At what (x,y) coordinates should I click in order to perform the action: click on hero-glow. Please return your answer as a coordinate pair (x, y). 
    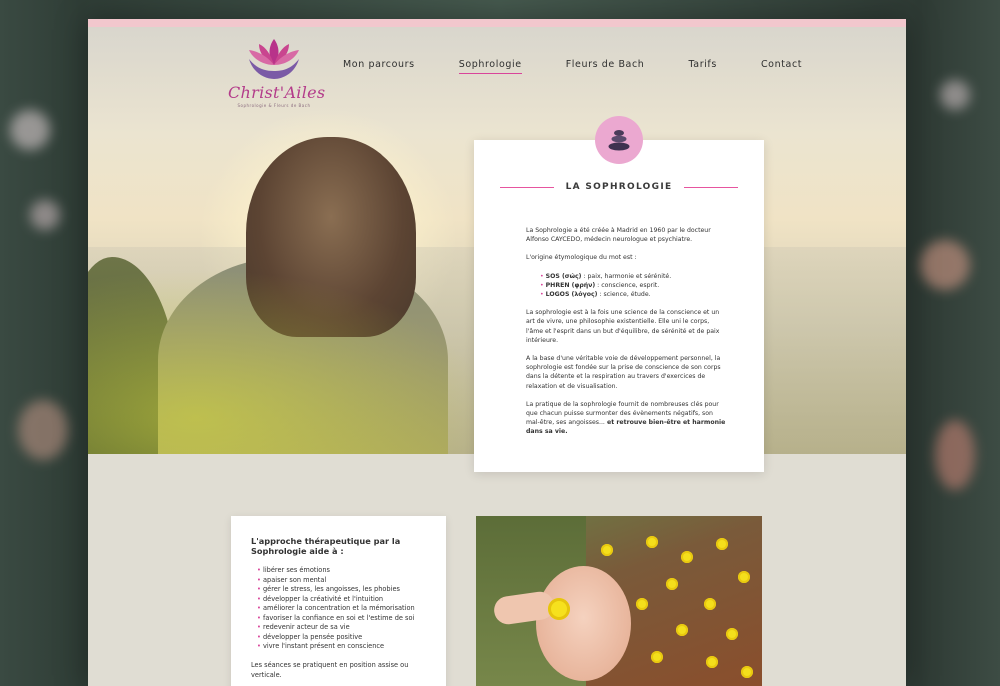
    Looking at the image, I should click on (303, 355).